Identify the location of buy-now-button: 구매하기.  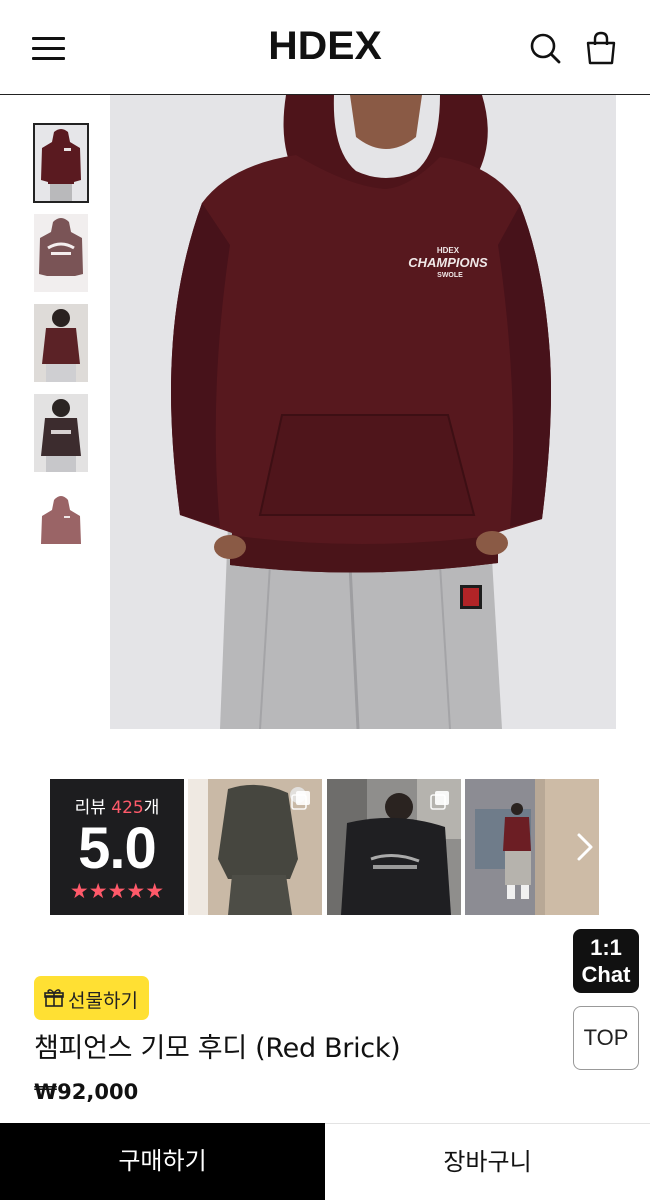
(162, 1161).